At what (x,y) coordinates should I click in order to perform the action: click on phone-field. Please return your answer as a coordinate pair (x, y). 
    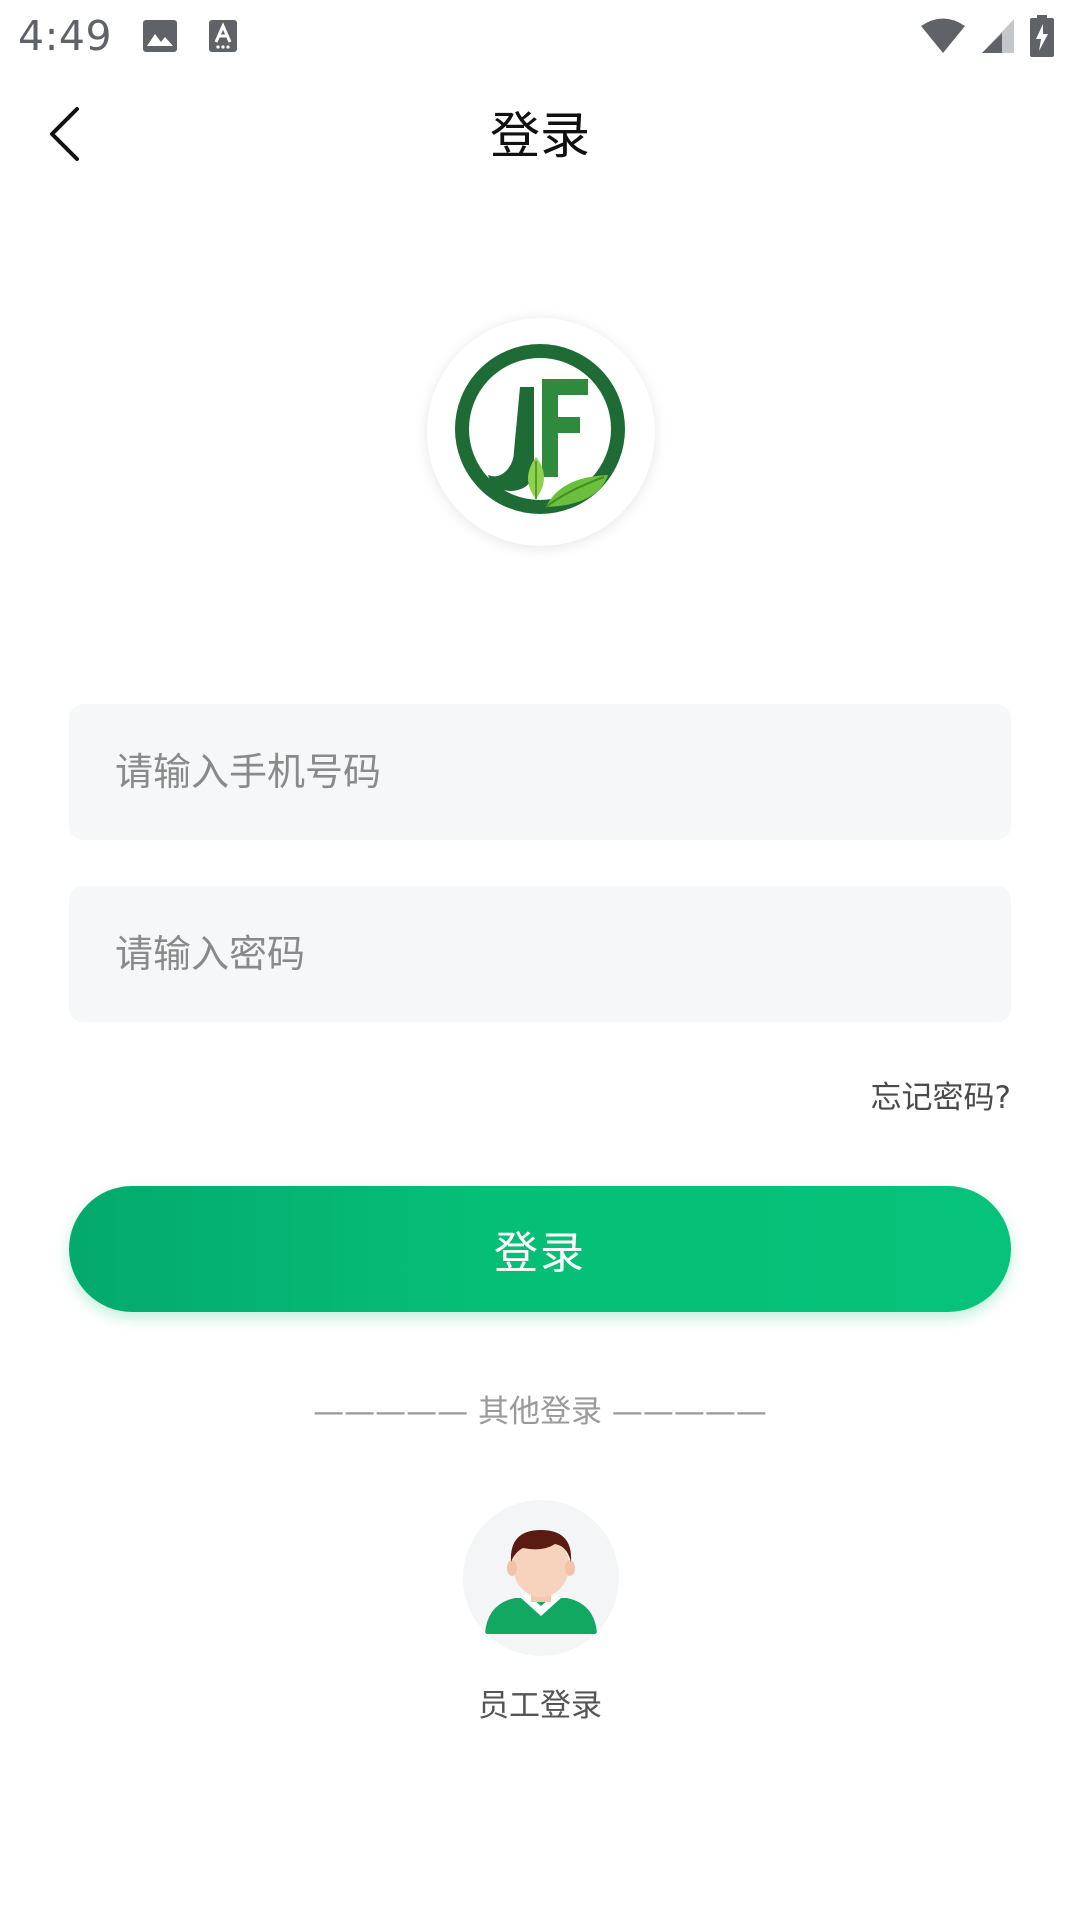
    Looking at the image, I should click on (540, 772).